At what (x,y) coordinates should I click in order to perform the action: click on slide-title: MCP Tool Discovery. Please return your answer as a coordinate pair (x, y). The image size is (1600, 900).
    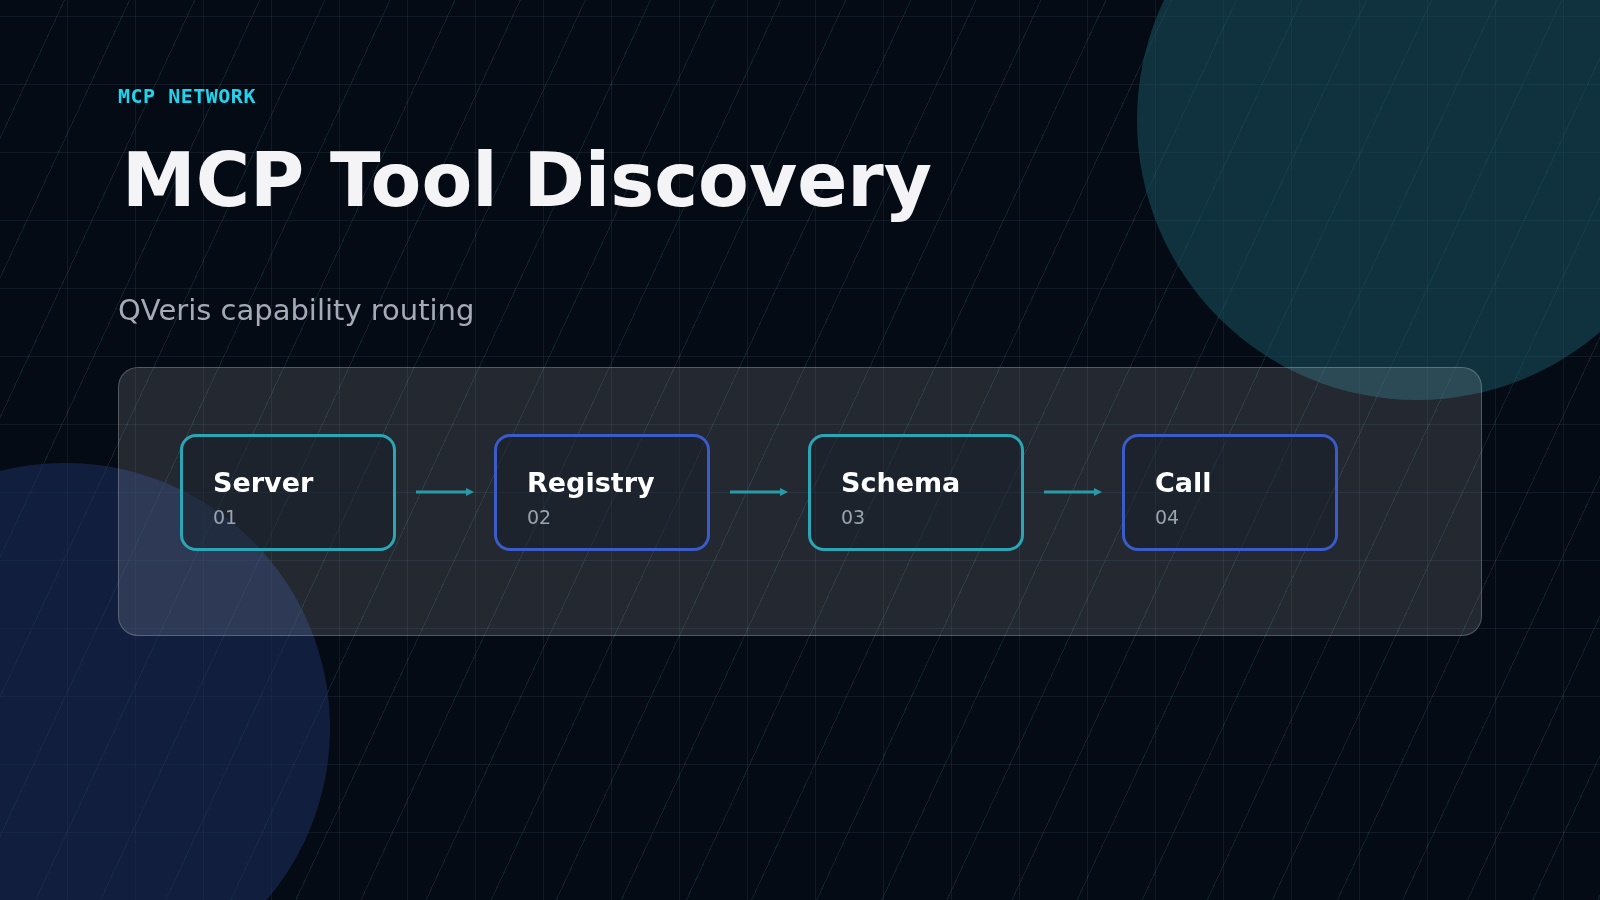
    Looking at the image, I should click on (527, 180).